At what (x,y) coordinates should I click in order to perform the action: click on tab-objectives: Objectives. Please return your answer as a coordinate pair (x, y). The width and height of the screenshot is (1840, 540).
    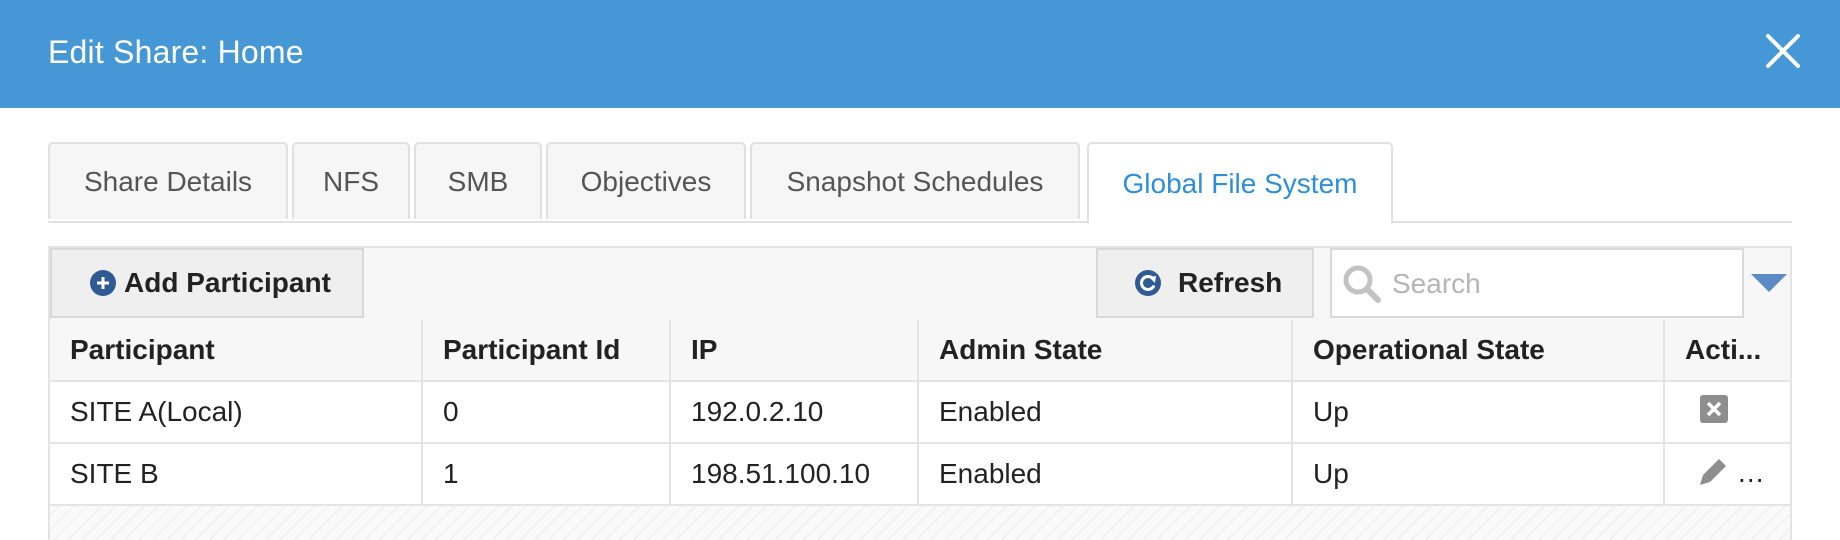
    Looking at the image, I should click on (646, 180).